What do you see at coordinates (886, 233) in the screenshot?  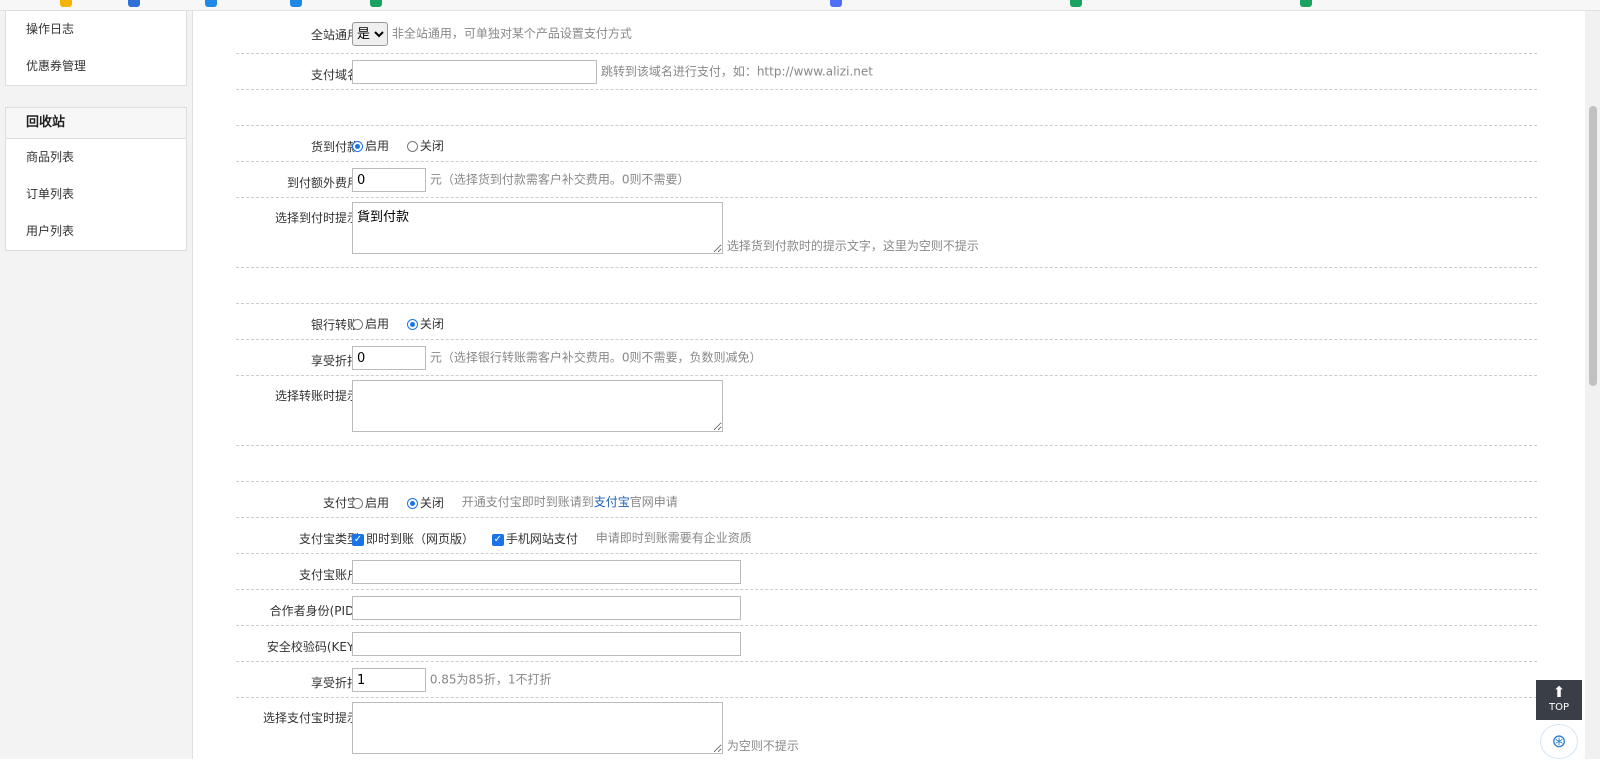 I see `row-cod-tip: 选择到付时提示 貨到付款 选择货到付款时的提示文字，这里为空则不提示` at bounding box center [886, 233].